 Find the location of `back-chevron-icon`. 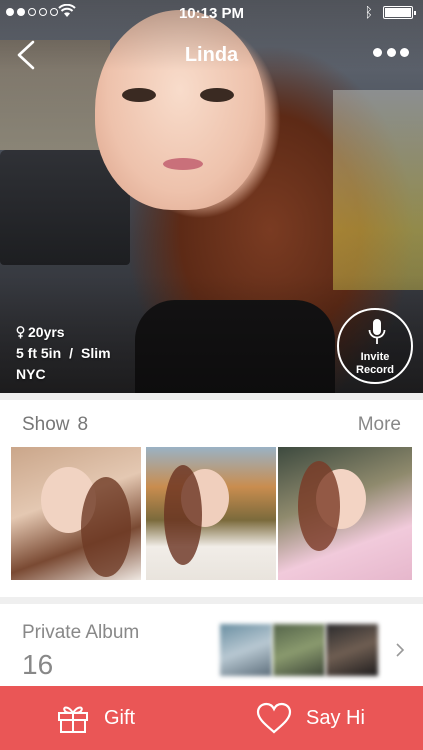

back-chevron-icon is located at coordinates (25, 55).